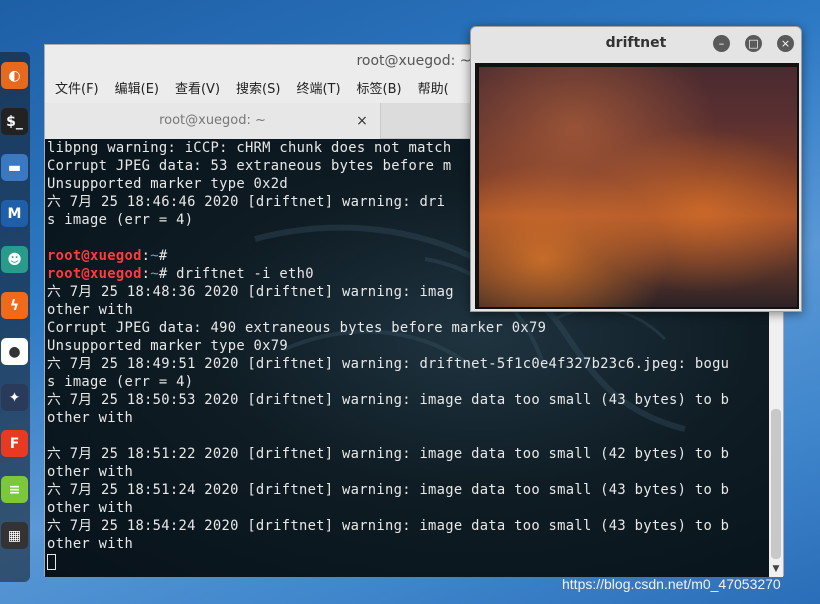 The image size is (820, 604). What do you see at coordinates (14, 397) in the screenshot?
I see `beef-icon: ✦` at bounding box center [14, 397].